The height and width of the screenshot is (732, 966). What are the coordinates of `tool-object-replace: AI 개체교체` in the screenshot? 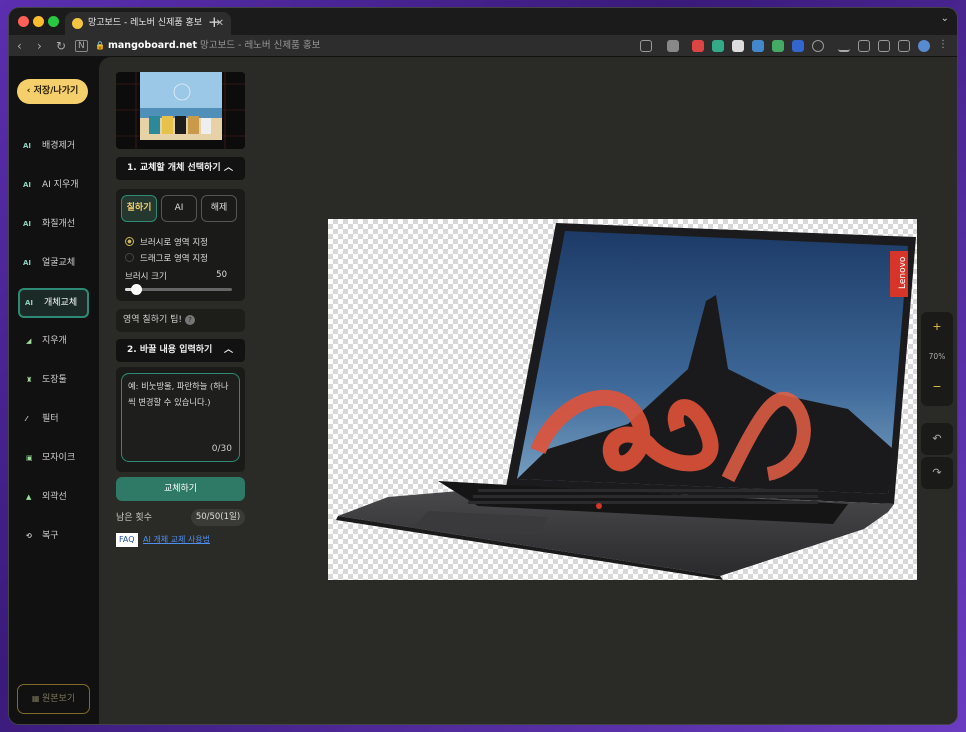 It's located at (53, 303).